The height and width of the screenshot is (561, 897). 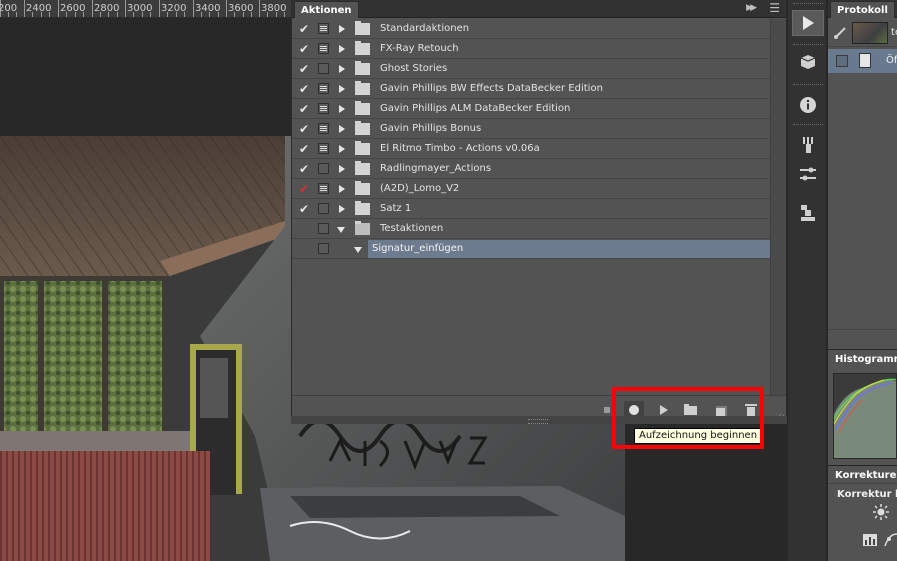 I want to click on clone-source-icon, so click(x=808, y=213).